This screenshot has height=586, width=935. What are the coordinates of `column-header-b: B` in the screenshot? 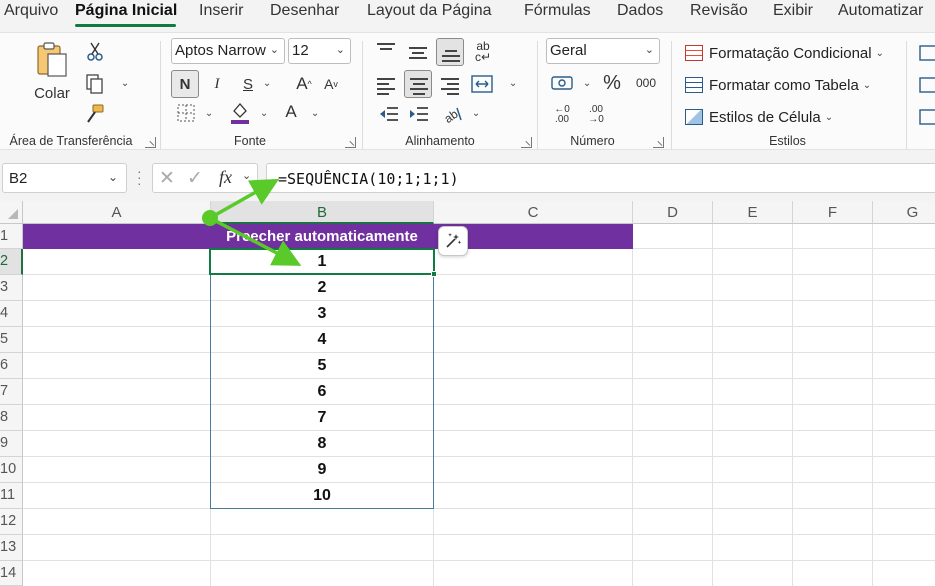 It's located at (322, 212).